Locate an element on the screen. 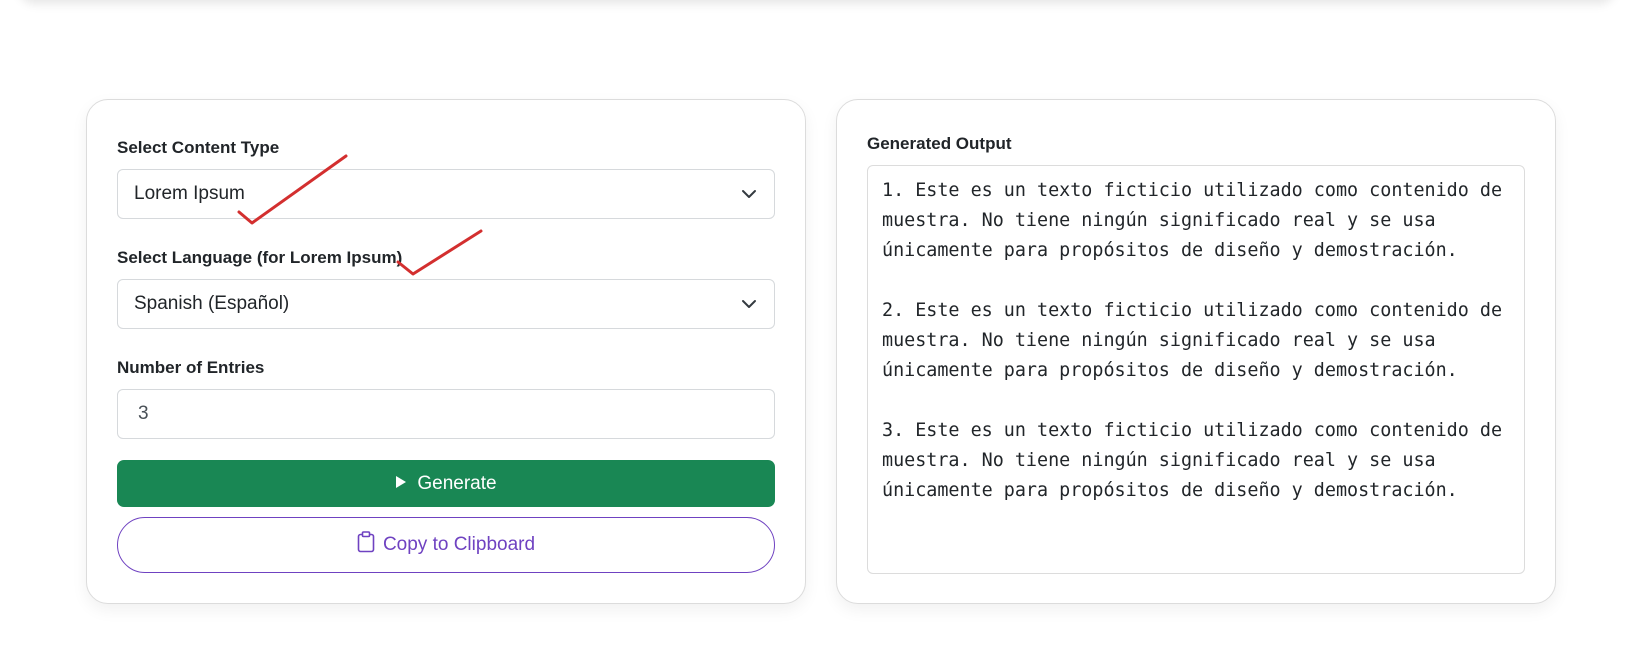  content-type-label: Select Content Type is located at coordinates (198, 147).